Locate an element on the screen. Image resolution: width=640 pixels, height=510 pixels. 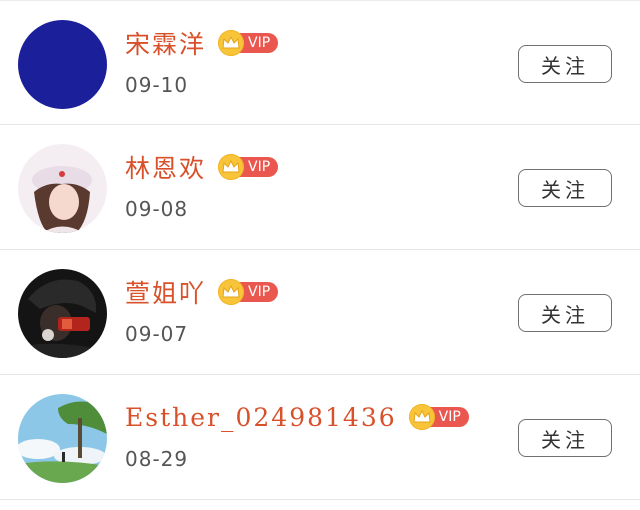
name-line: 萱姐吖 VIP is located at coordinates (202, 292).